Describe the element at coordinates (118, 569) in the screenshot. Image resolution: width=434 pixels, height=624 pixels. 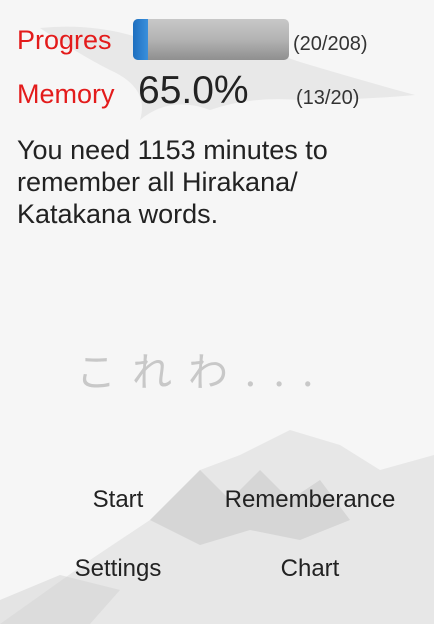
I see `settings-button: Settings` at that location.